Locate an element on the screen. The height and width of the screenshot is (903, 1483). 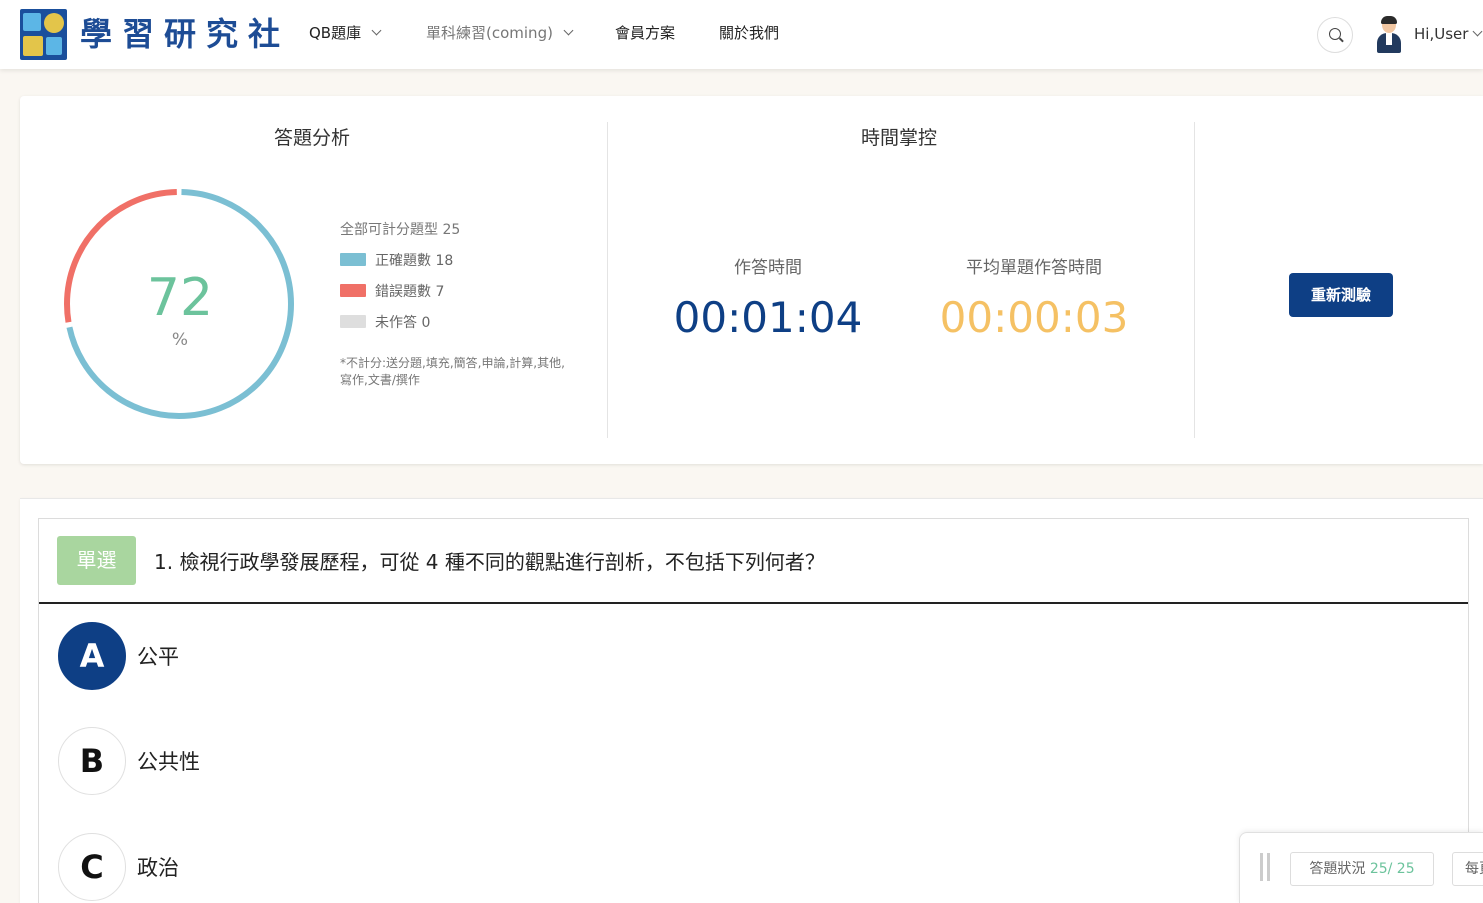
site-name: 學習研究社 is located at coordinates (185, 34).